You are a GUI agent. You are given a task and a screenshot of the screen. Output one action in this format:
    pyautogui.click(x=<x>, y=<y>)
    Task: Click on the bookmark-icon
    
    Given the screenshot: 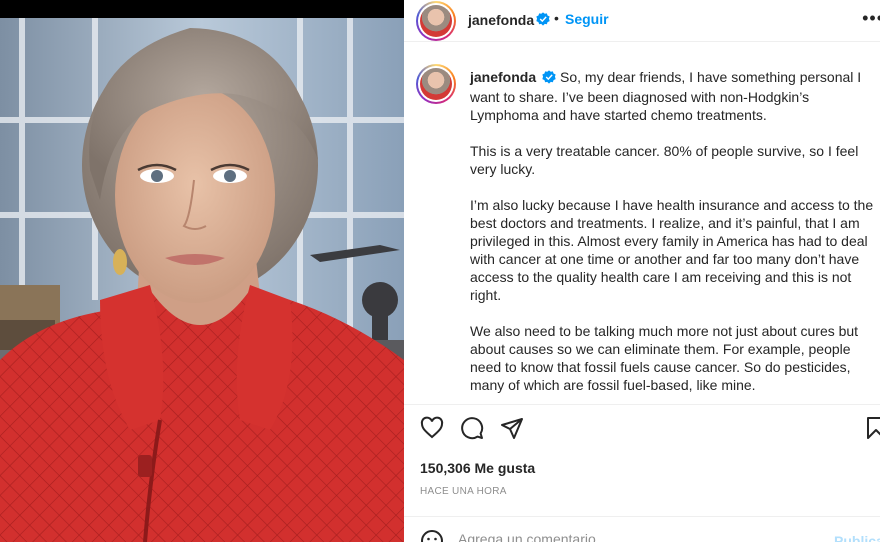 What is the action you would take?
    pyautogui.click(x=872, y=430)
    